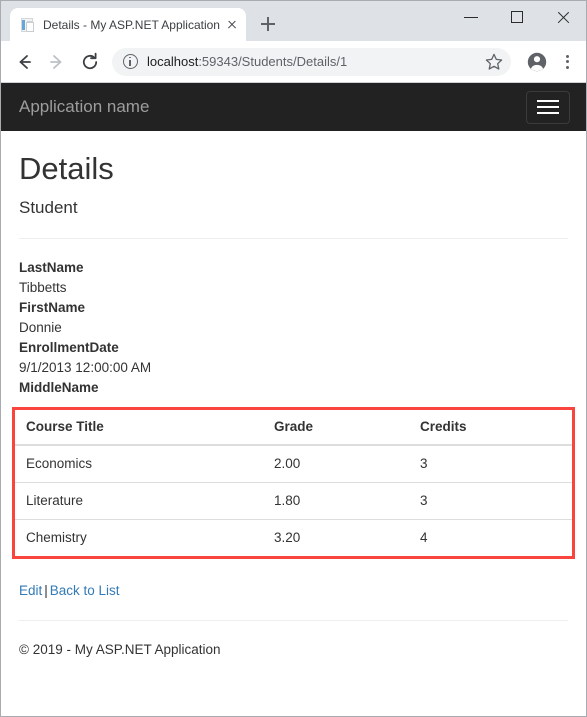  Describe the element at coordinates (139, 428) in the screenshot. I see `column-header-course-title: Course Title` at that location.